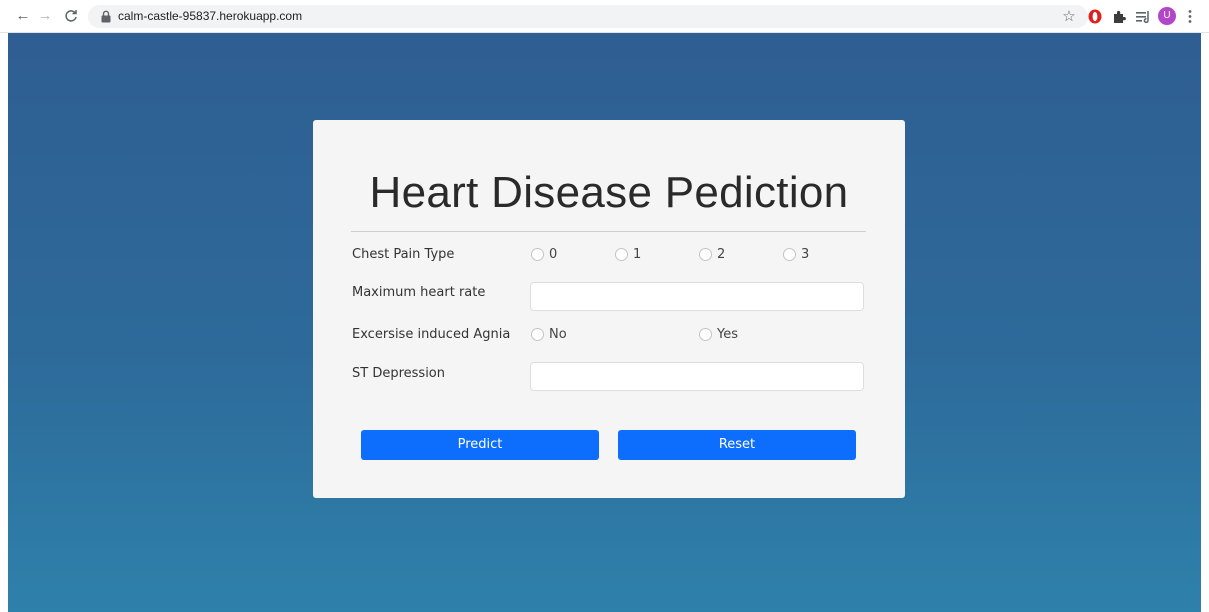  Describe the element at coordinates (398, 373) in the screenshot. I see `st-depression-label: ST Depression` at that location.